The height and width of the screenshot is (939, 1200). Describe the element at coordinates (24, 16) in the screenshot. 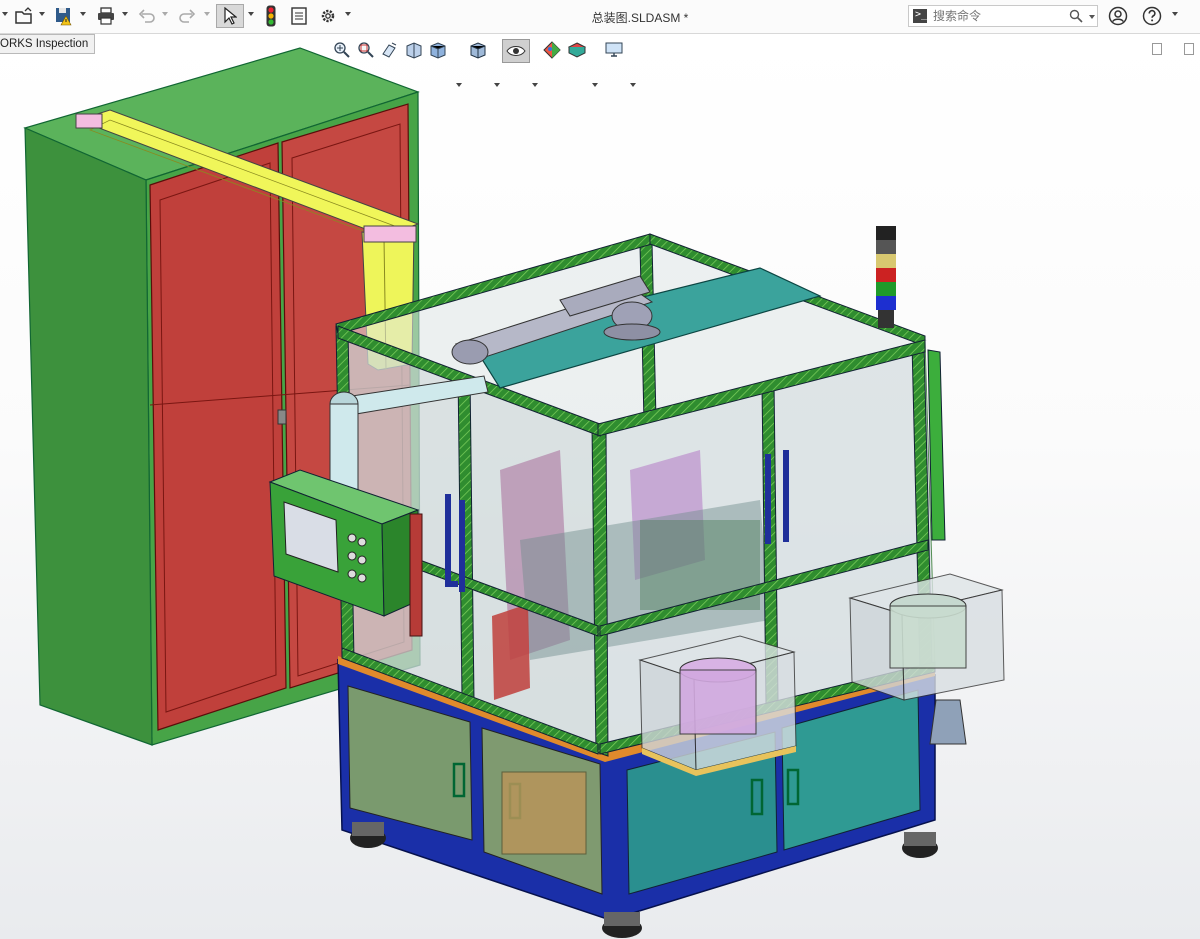

I see `open-icon` at that location.